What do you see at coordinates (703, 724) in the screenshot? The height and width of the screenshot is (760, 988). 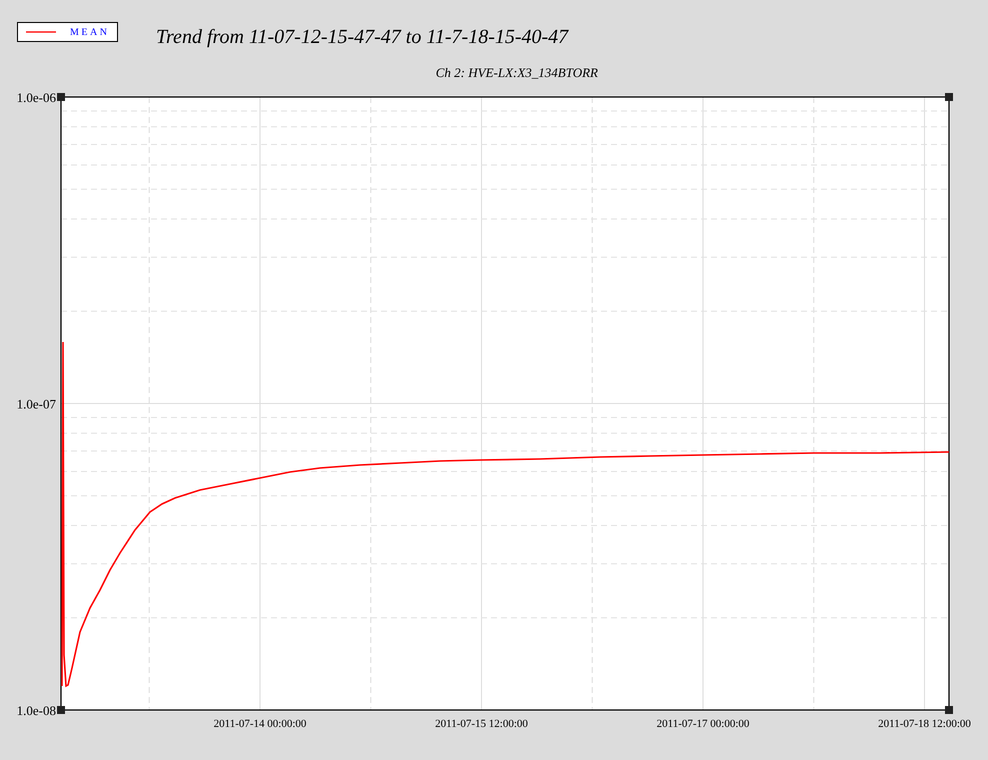 I see `x-tick-label: 2011-07-17 00:00:00` at bounding box center [703, 724].